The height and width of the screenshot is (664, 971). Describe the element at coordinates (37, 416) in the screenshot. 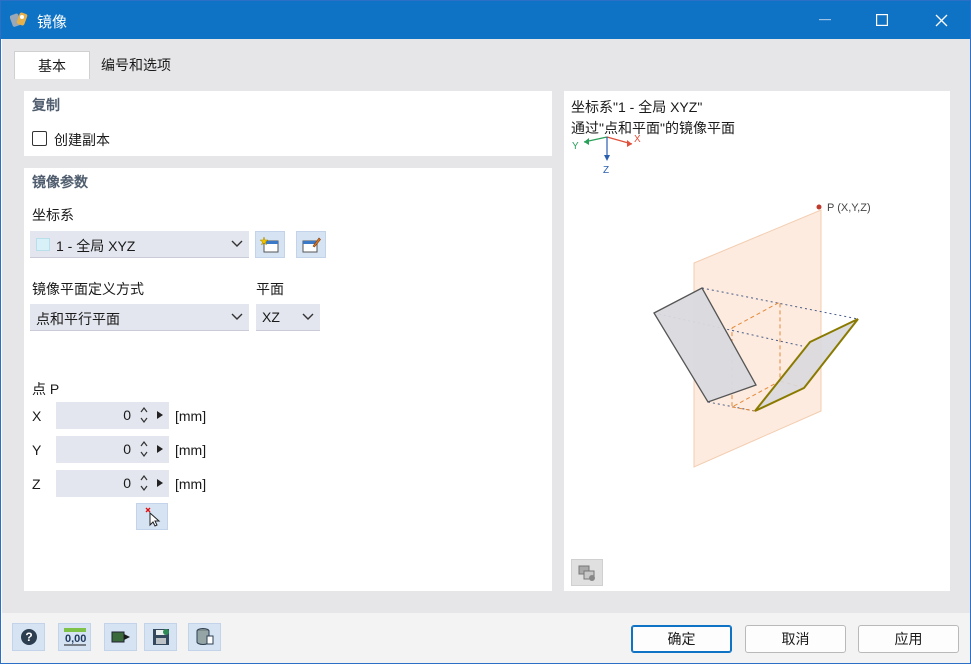

I see `x-axis-label: X` at that location.